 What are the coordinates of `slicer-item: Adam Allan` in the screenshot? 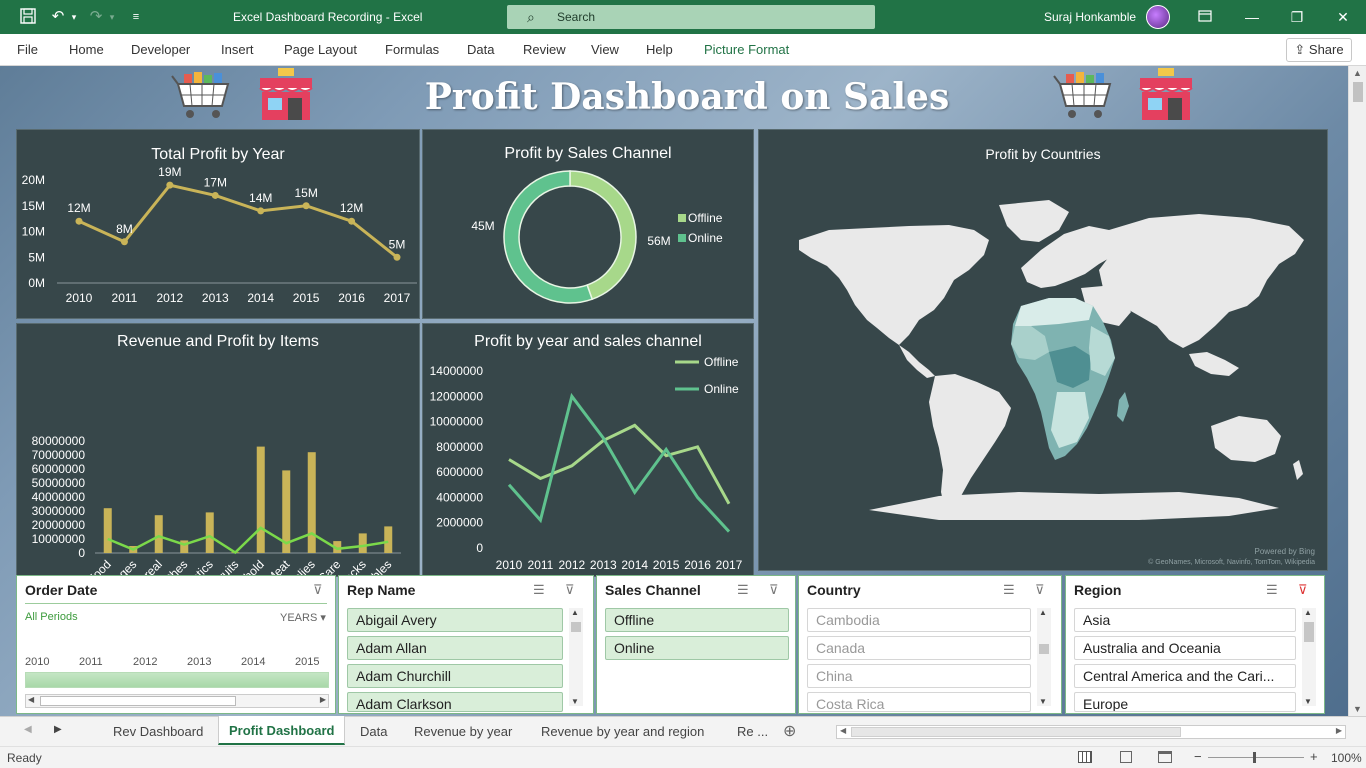 It's located at (455, 648).